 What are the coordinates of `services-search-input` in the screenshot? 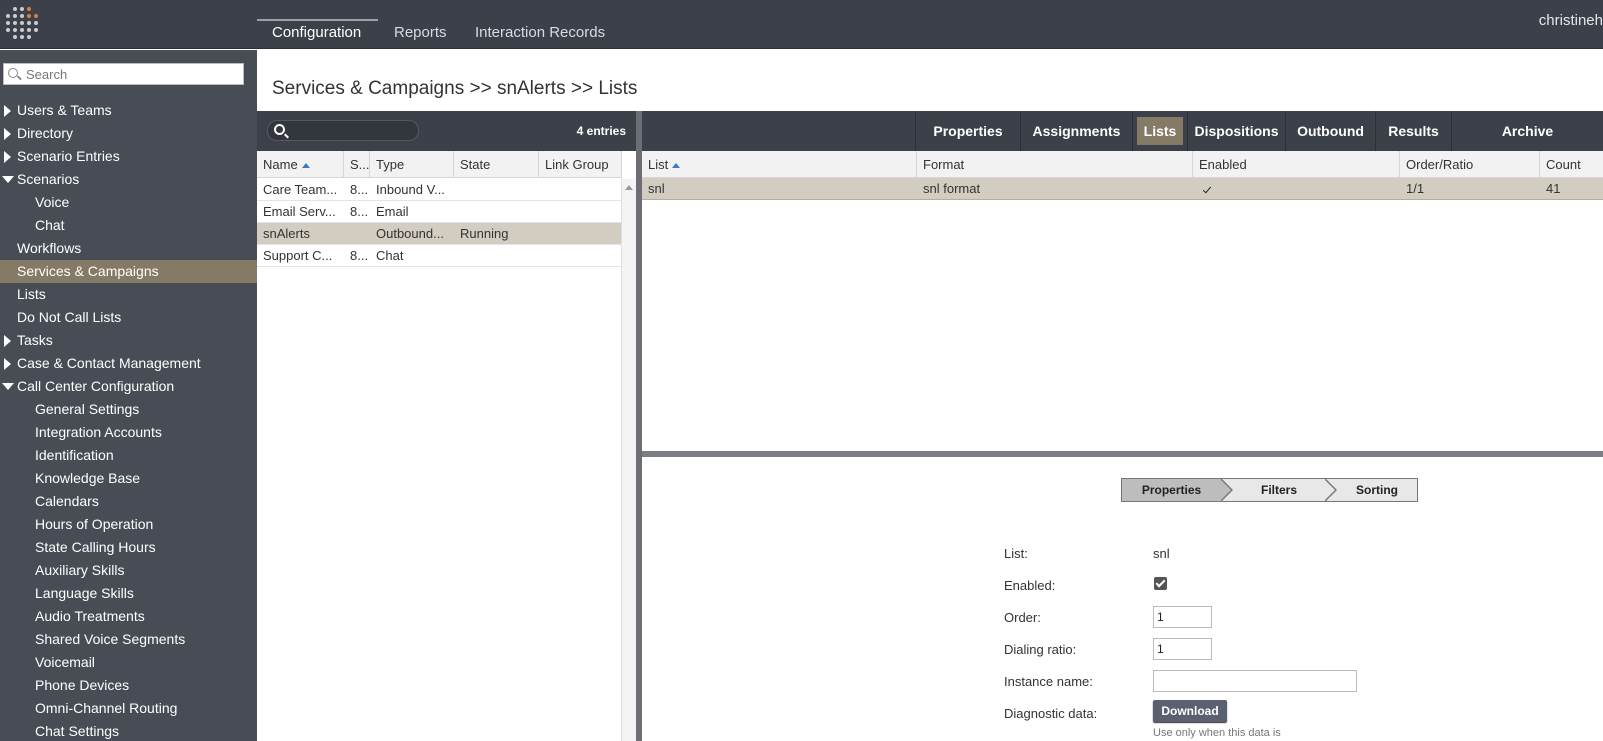 It's located at (343, 130).